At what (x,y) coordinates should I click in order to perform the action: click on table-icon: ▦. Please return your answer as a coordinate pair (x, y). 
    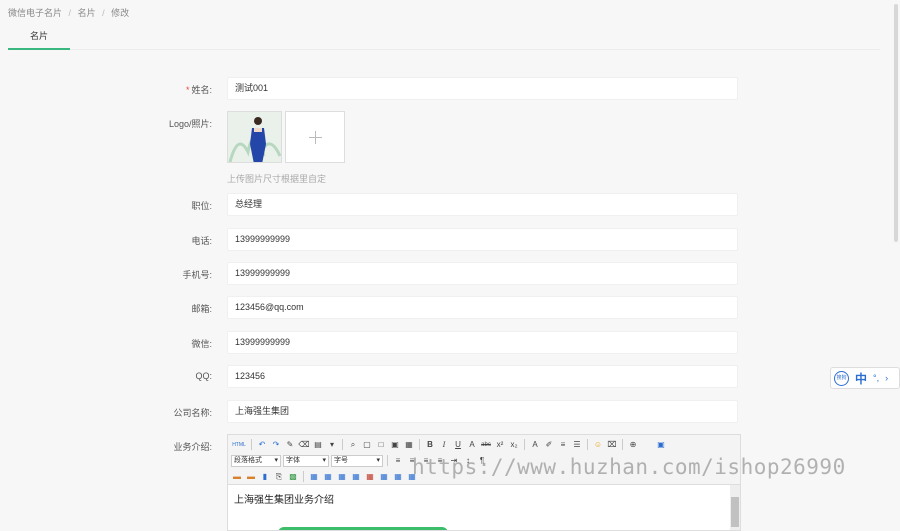
    Looking at the image, I should click on (314, 477).